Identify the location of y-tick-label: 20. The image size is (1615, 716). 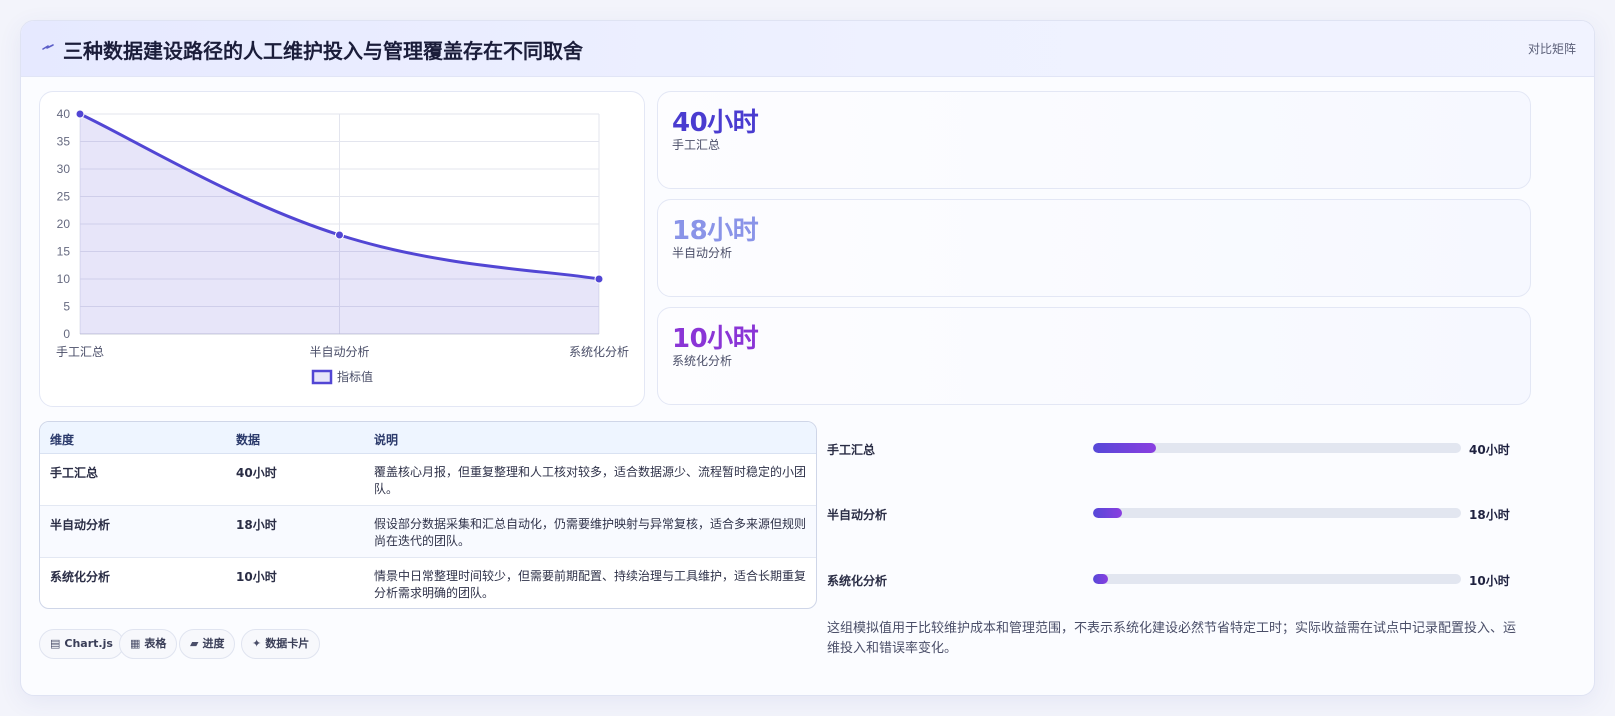
(64, 224).